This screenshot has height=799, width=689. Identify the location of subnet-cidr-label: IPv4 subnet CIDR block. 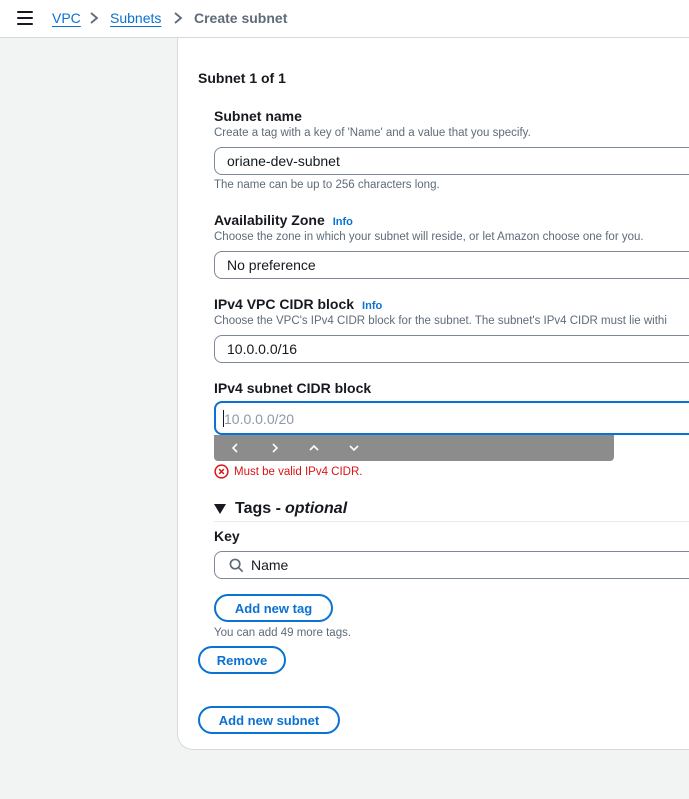
(293, 388).